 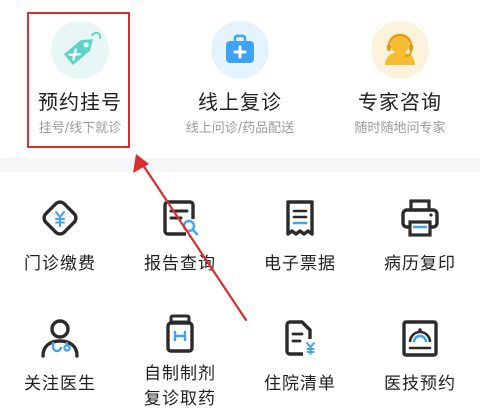 What do you see at coordinates (80, 102) in the screenshot?
I see `appointment-registration-title: 预约挂号` at bounding box center [80, 102].